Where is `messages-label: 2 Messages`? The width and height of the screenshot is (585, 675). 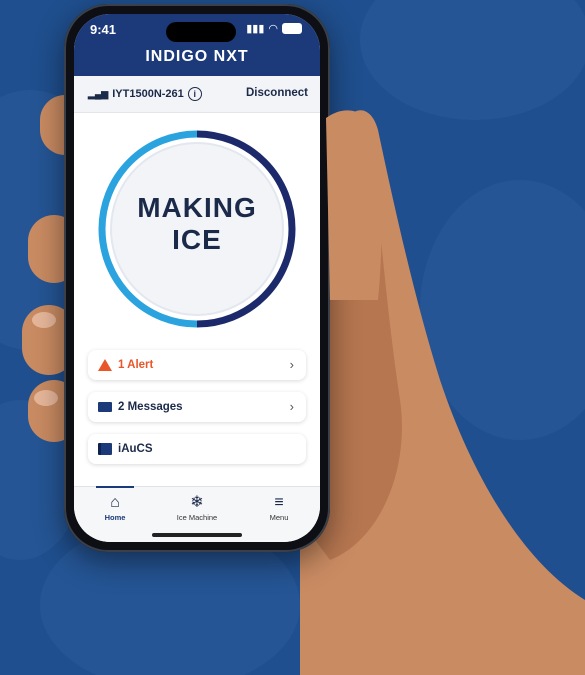
messages-label: 2 Messages is located at coordinates (150, 407).